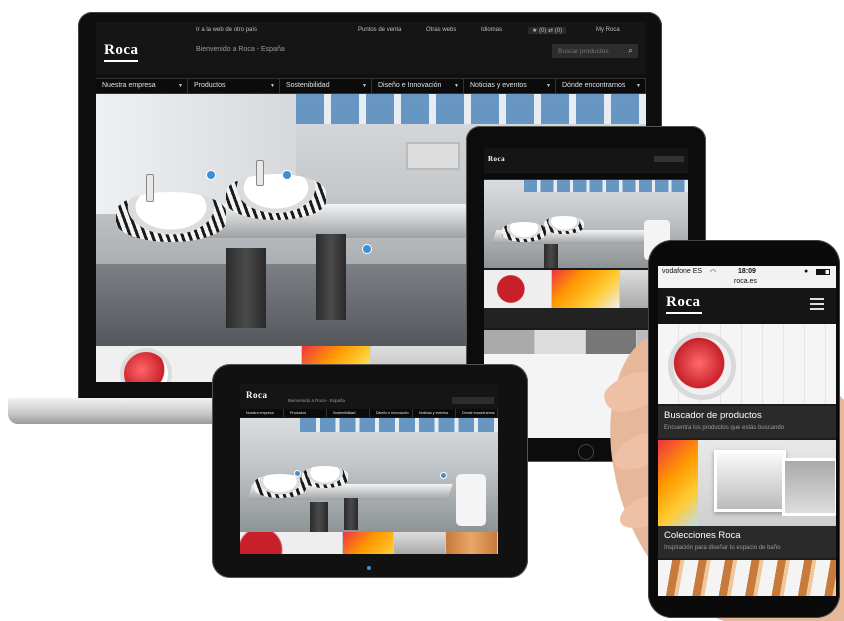 The height and width of the screenshot is (621, 844). What do you see at coordinates (713, 415) in the screenshot?
I see `card-title: Buscador de productos` at bounding box center [713, 415].